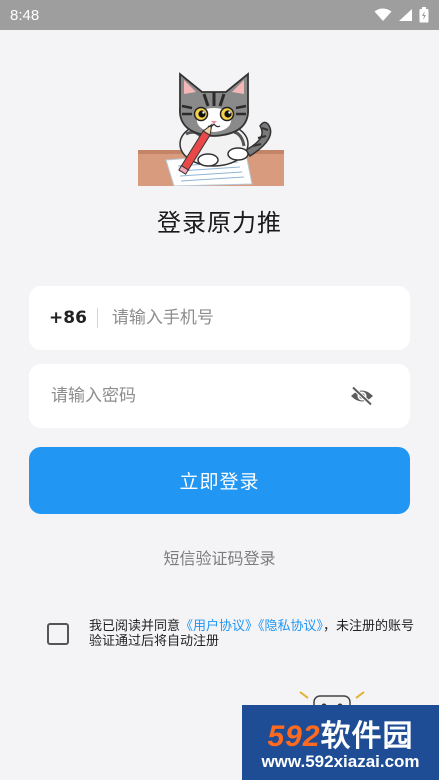 The image size is (439, 780). Describe the element at coordinates (294, 736) in the screenshot. I see `watermark-brand-num: 592` at that location.